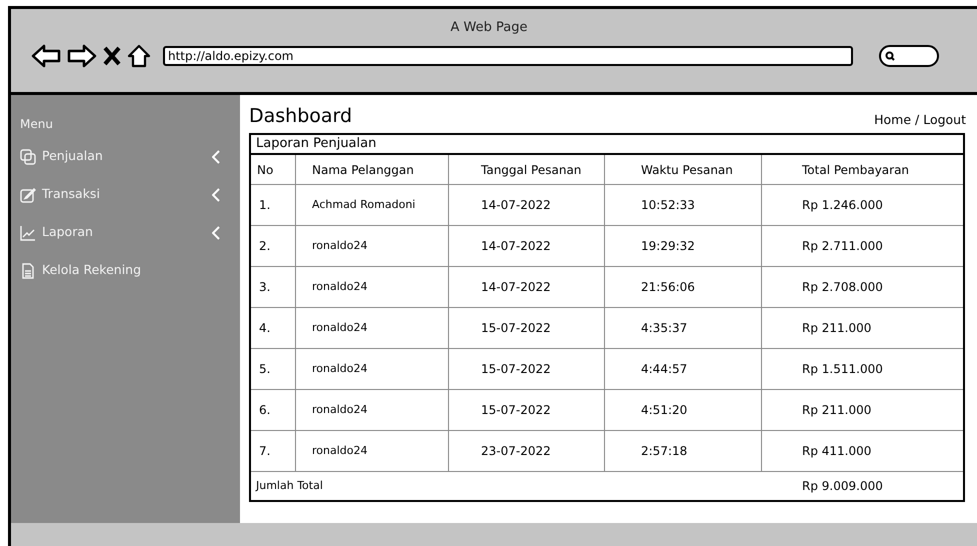  Describe the element at coordinates (683, 169) in the screenshot. I see `column-header: Waktu Pesanan` at that location.